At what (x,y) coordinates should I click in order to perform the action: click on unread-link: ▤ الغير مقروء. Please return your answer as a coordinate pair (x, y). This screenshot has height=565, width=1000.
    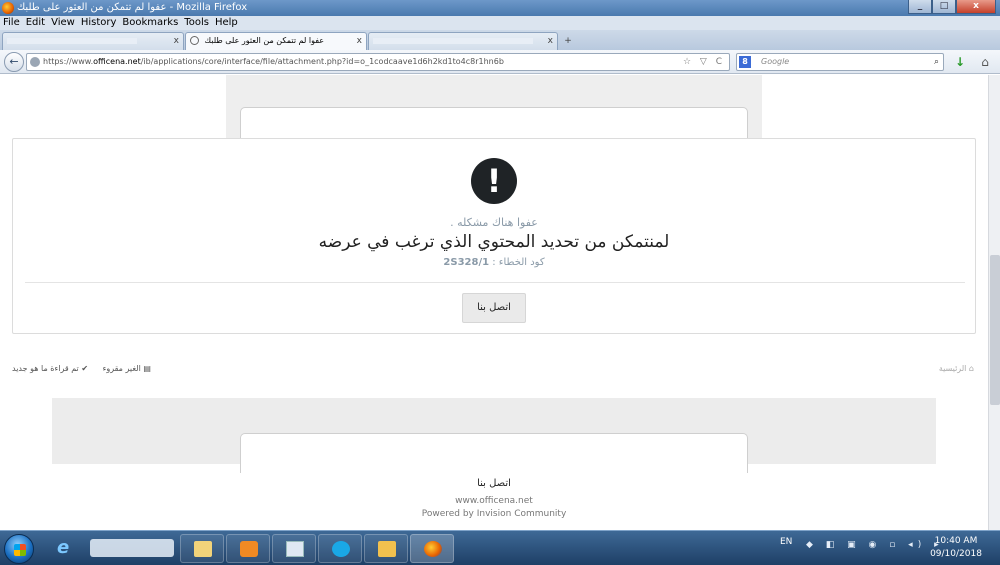
    Looking at the image, I should click on (127, 368).